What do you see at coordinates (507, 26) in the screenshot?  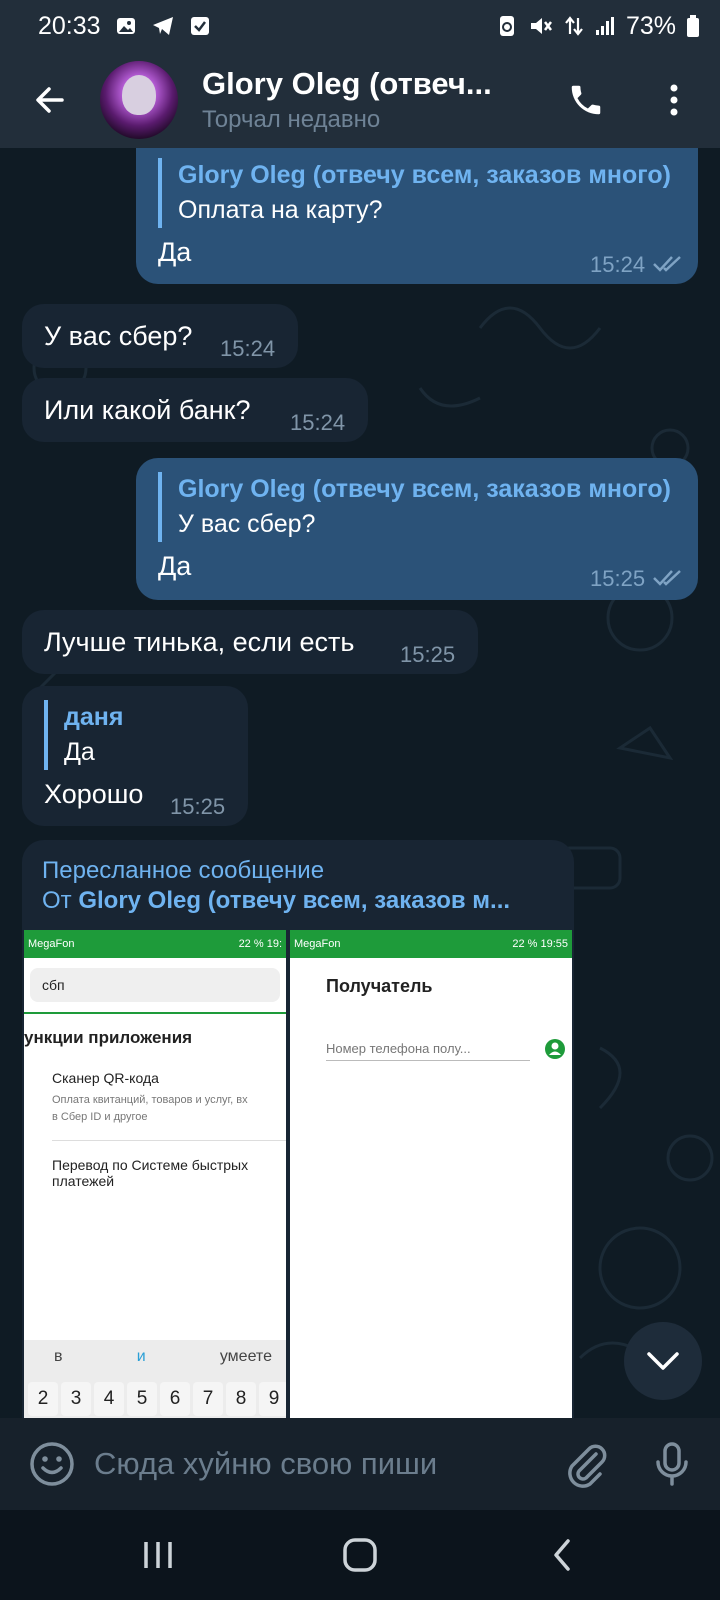 I see `recycle-icon` at bounding box center [507, 26].